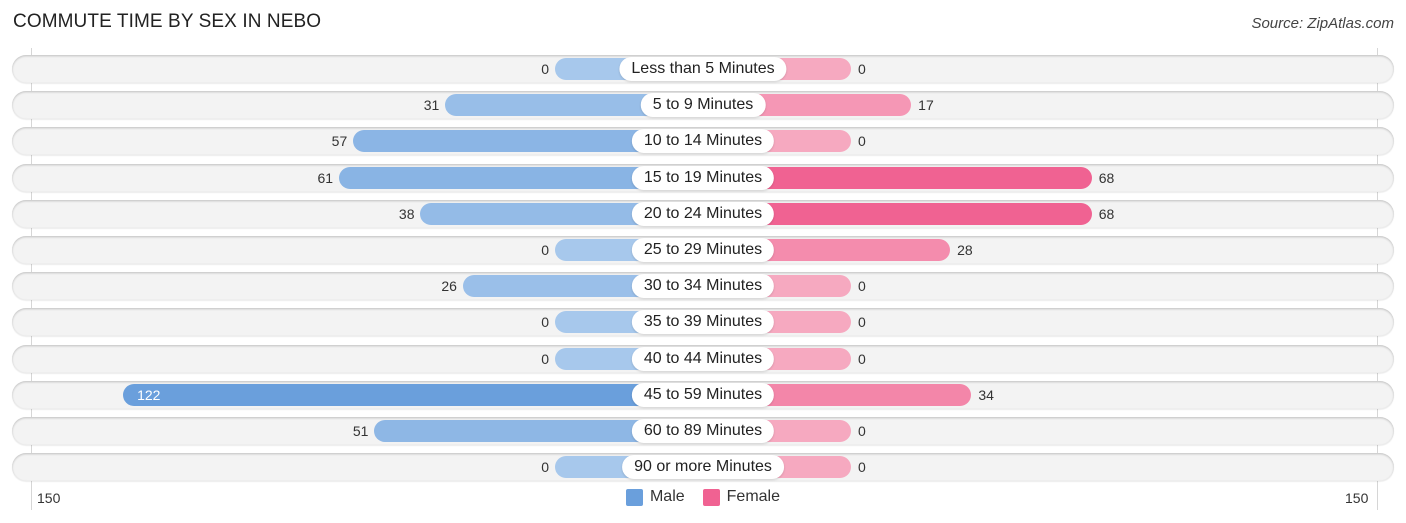 Image resolution: width=1406 pixels, height=523 pixels. Describe the element at coordinates (703, 141) in the screenshot. I see `category-label: 10 to 14 Minutes` at that location.